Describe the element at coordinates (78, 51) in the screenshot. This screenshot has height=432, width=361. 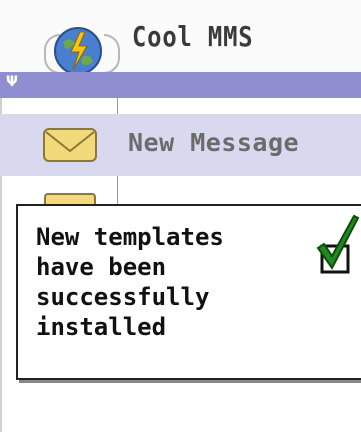
I see `globe-lightning-icon` at that location.